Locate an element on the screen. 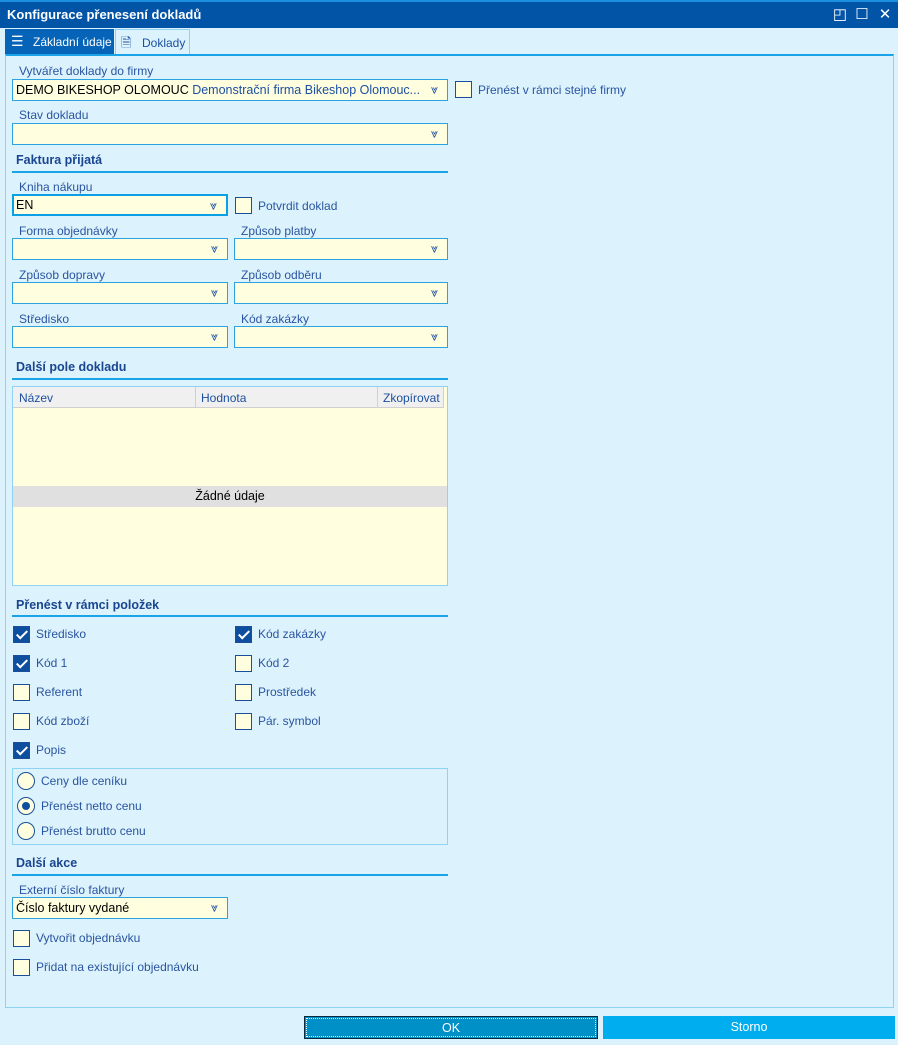  odber-label: Způsob odběru is located at coordinates (281, 275).